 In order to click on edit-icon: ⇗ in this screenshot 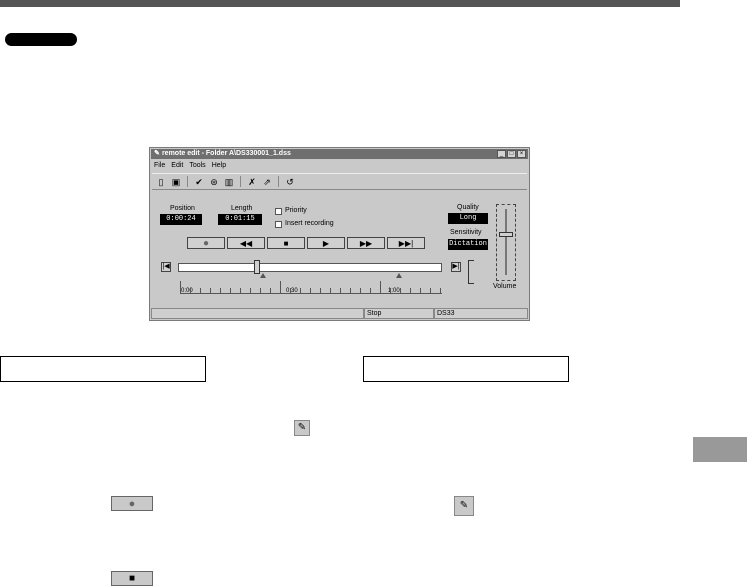, I will do `click(267, 182)`.